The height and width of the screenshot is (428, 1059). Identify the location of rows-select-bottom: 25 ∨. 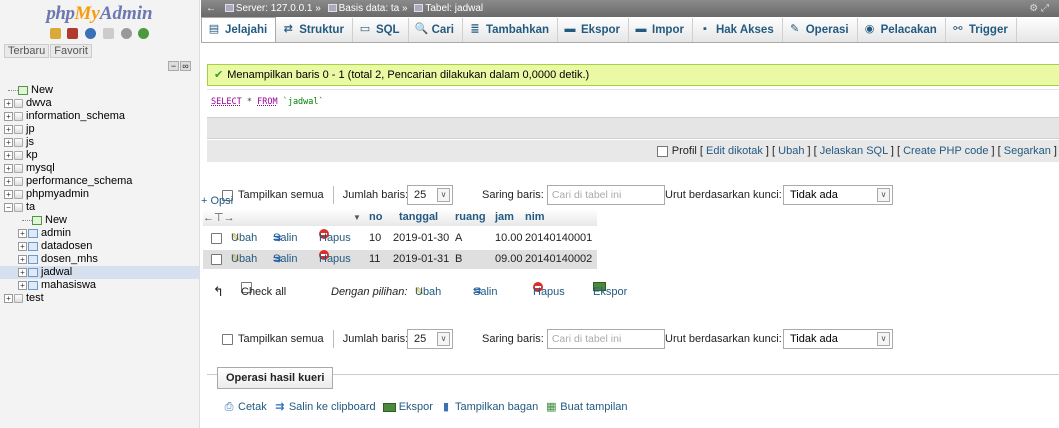
(430, 339).